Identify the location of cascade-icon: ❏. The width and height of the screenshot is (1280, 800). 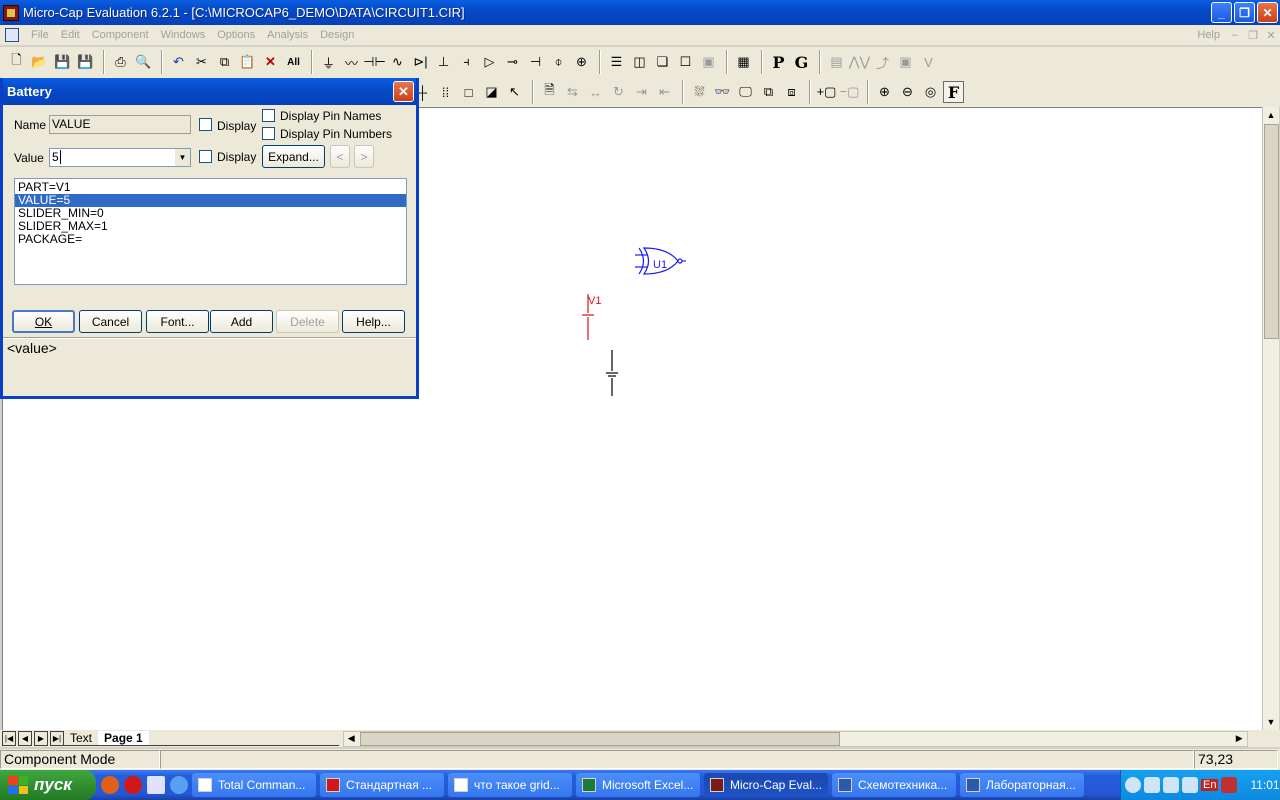
(662, 62).